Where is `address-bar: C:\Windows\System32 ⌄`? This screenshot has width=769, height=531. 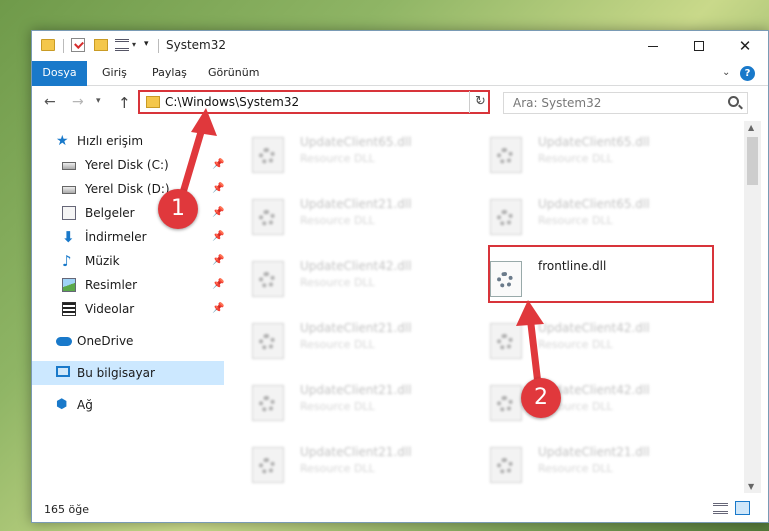
address-bar: C:\Windows\System32 ⌄ is located at coordinates (314, 102).